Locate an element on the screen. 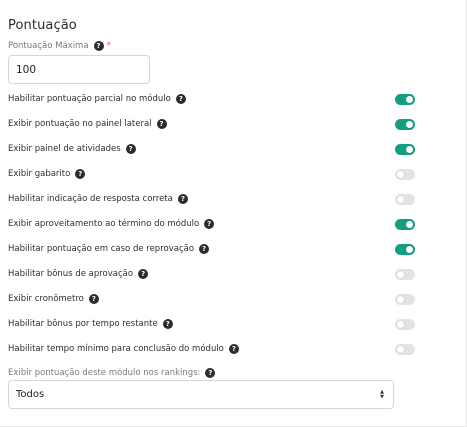  setting-label: Exibir painel de atividades is located at coordinates (64, 149).